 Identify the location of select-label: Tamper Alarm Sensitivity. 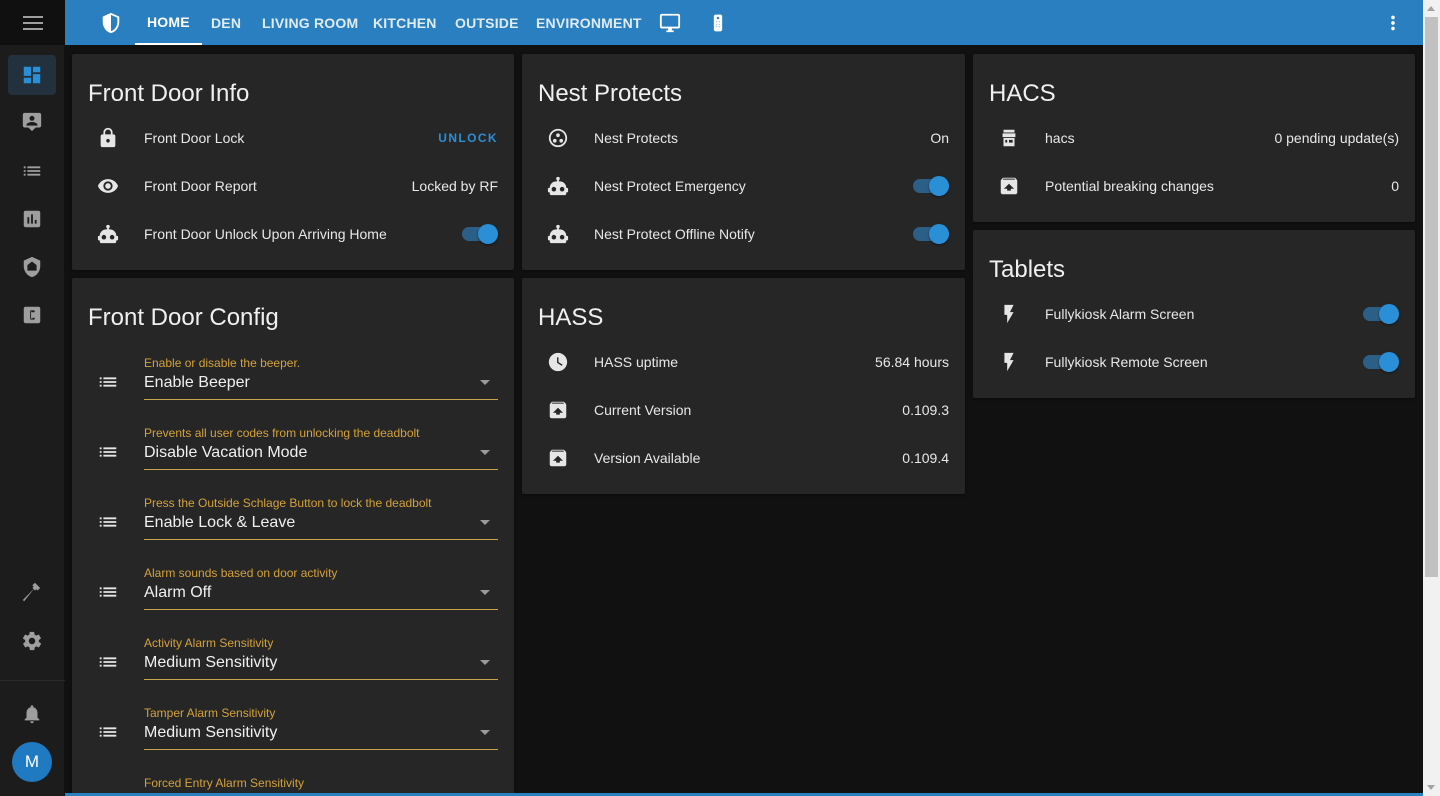
(210, 713).